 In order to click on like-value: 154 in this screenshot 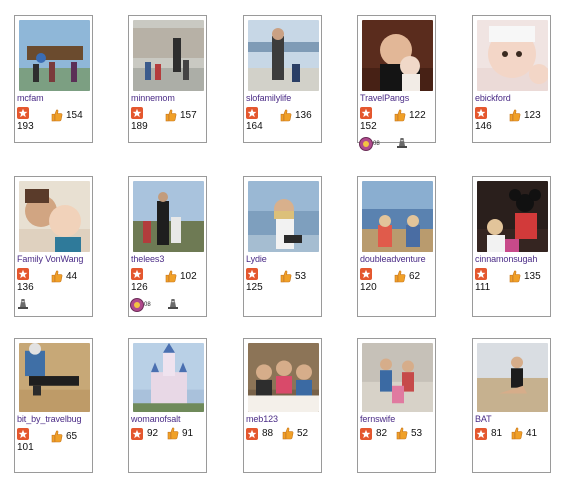, I will do `click(74, 115)`.